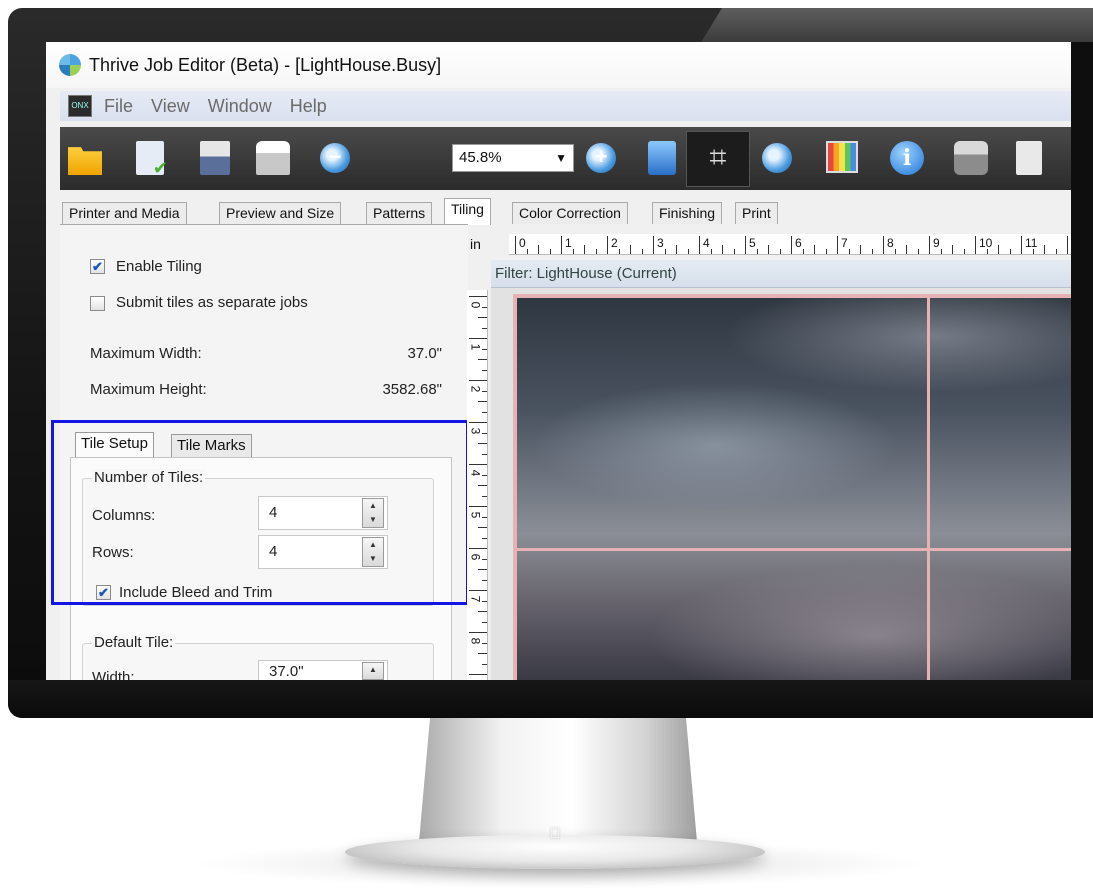 The height and width of the screenshot is (888, 1093). I want to click on zoom-select: 45.8% ▼, so click(513, 158).